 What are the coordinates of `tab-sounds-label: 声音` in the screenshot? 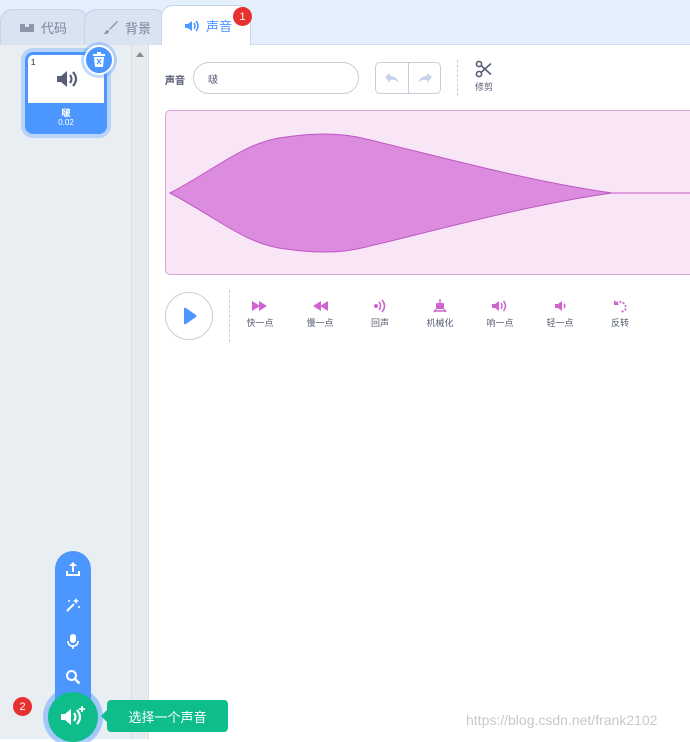 It's located at (219, 26).